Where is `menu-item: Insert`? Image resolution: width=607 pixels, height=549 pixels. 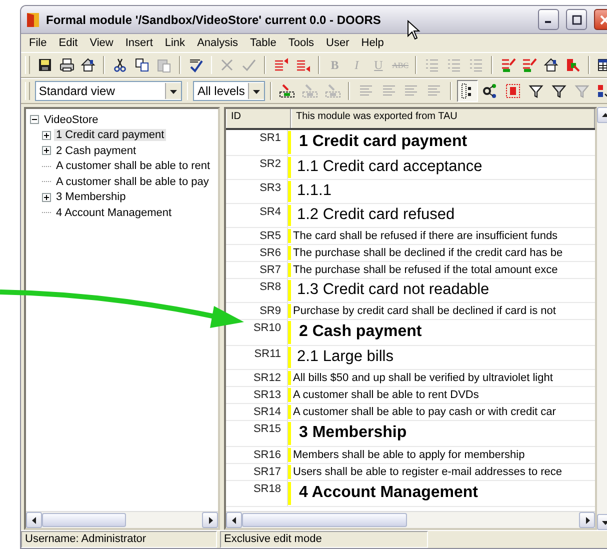
menu-item: Insert is located at coordinates (139, 43).